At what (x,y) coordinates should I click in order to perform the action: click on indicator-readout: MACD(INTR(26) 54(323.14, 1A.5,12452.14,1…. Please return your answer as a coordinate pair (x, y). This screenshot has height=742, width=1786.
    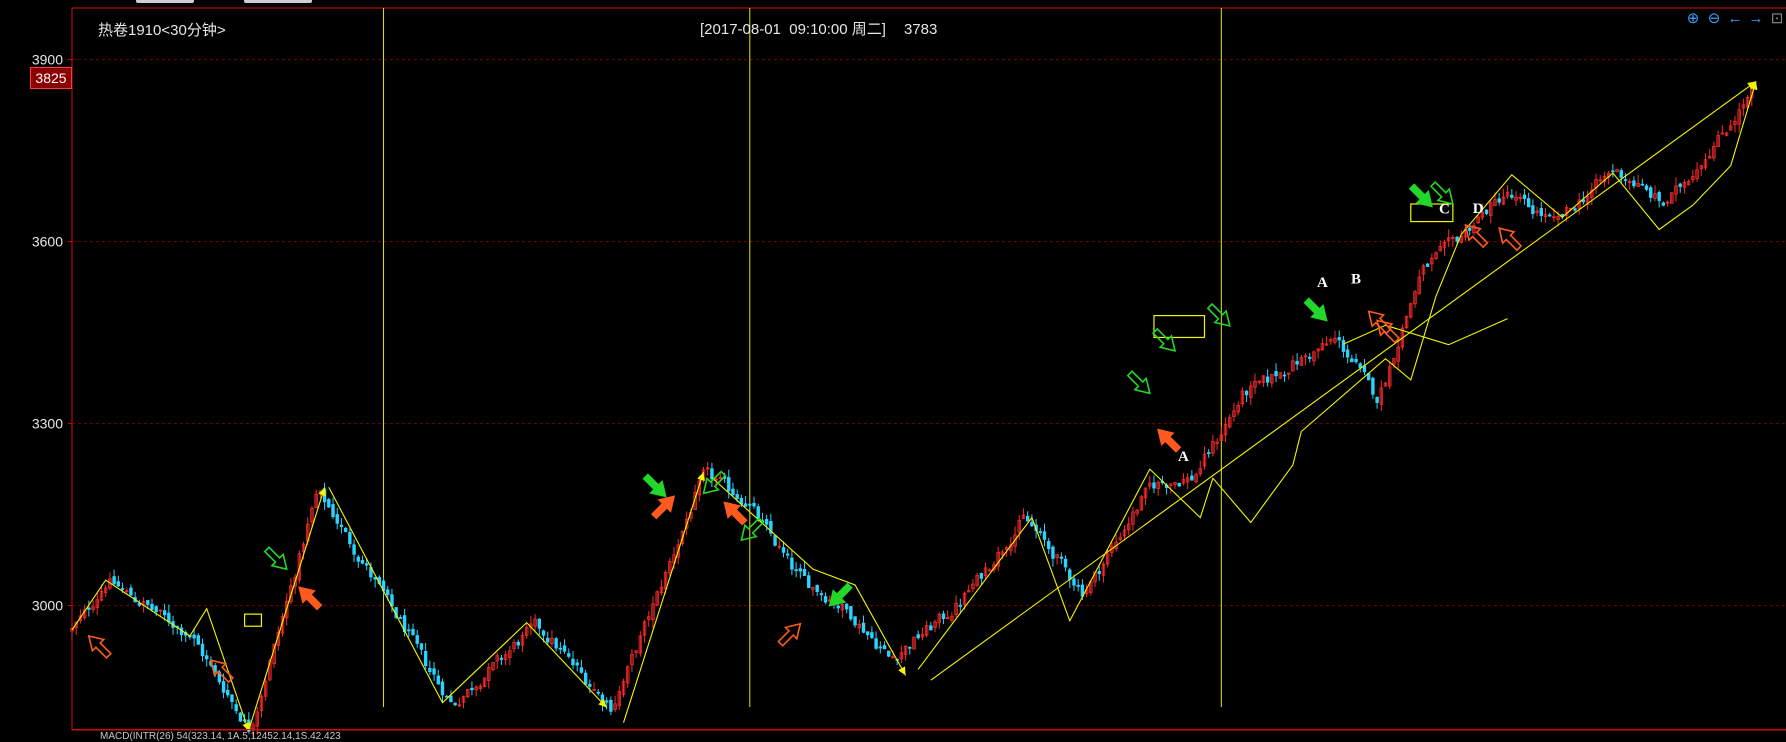
    Looking at the image, I should click on (220, 736).